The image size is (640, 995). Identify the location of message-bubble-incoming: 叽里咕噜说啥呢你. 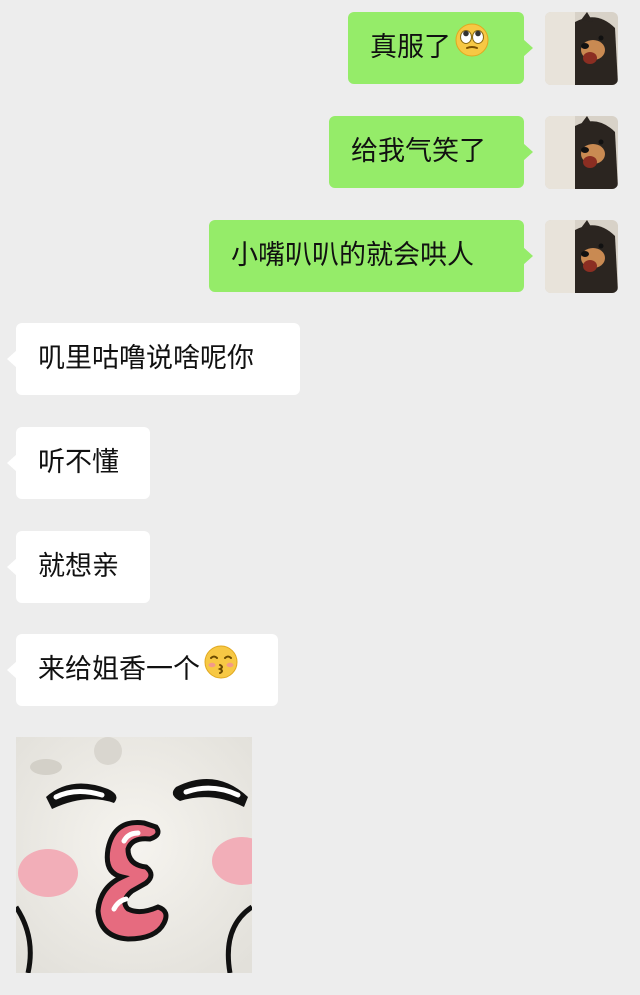
(153, 359).